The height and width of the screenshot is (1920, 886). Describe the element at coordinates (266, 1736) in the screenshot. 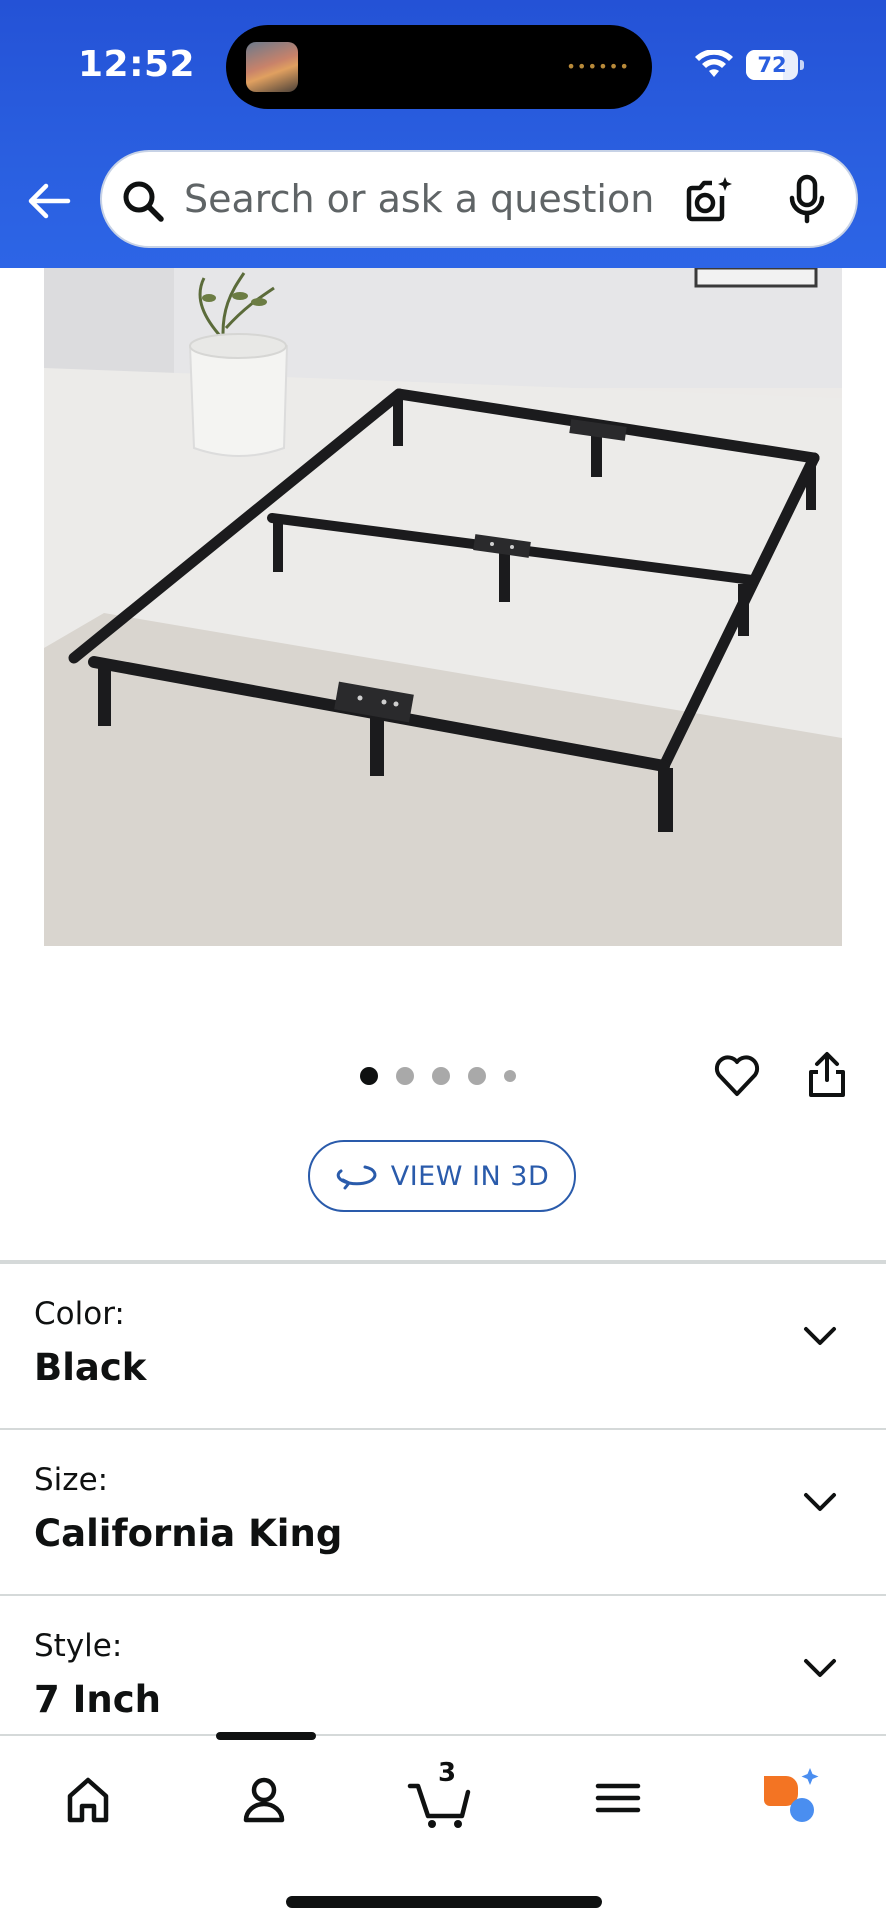

I see `active-tab-indicator` at that location.